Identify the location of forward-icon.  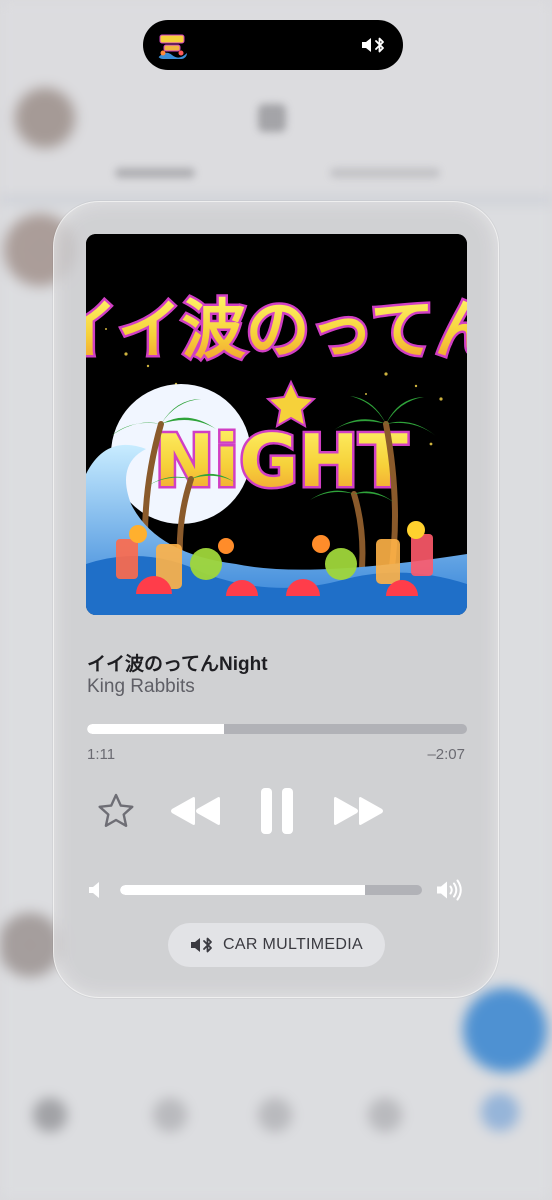
(358, 811).